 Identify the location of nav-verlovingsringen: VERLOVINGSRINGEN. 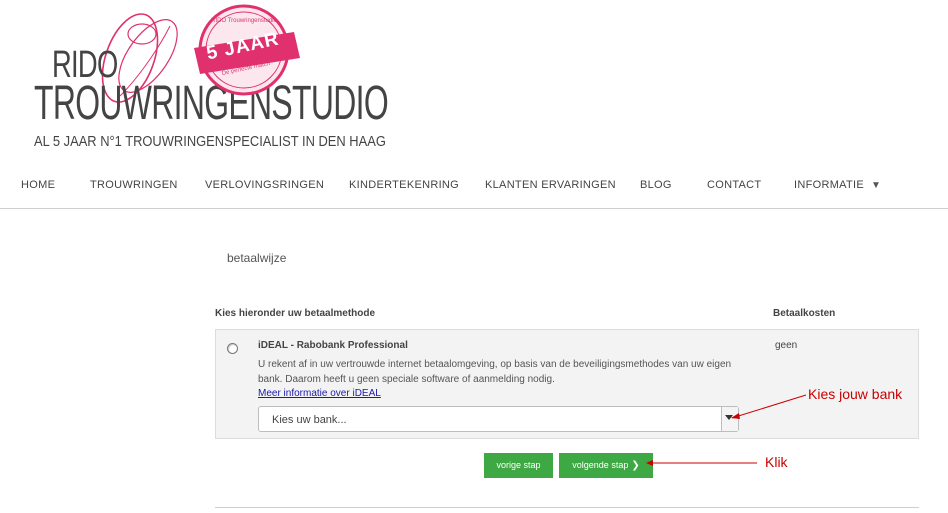
(264, 185).